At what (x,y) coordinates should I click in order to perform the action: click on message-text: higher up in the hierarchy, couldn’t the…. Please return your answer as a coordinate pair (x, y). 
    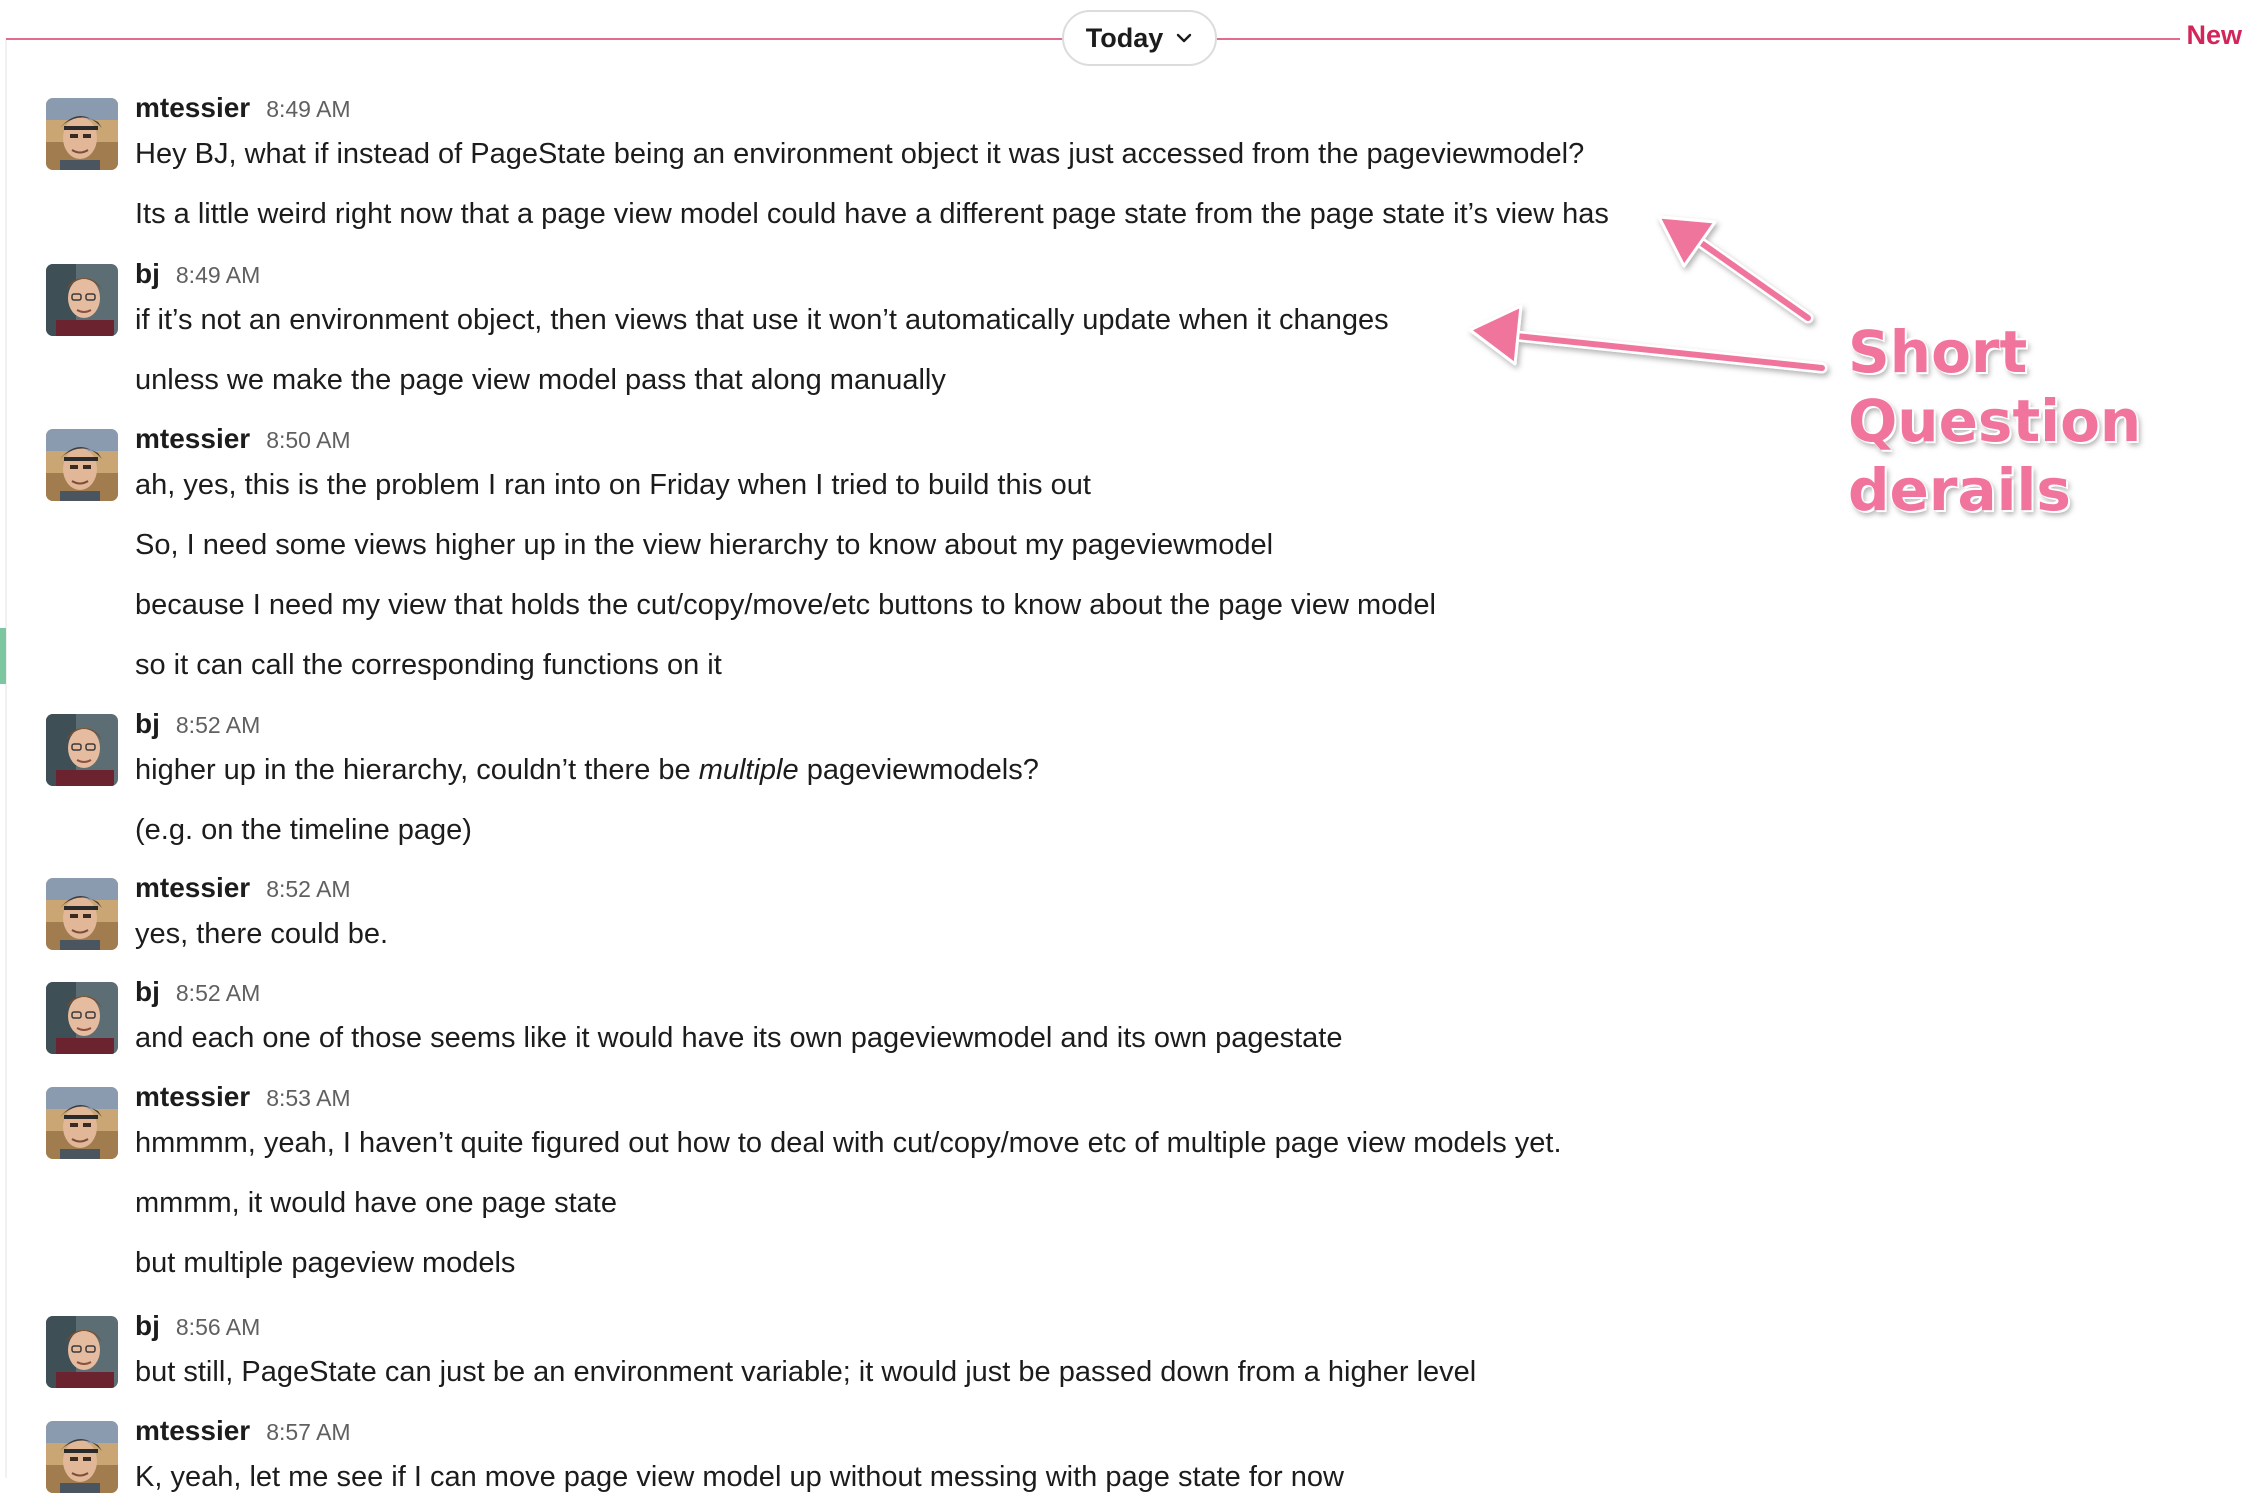
    Looking at the image, I should click on (587, 770).